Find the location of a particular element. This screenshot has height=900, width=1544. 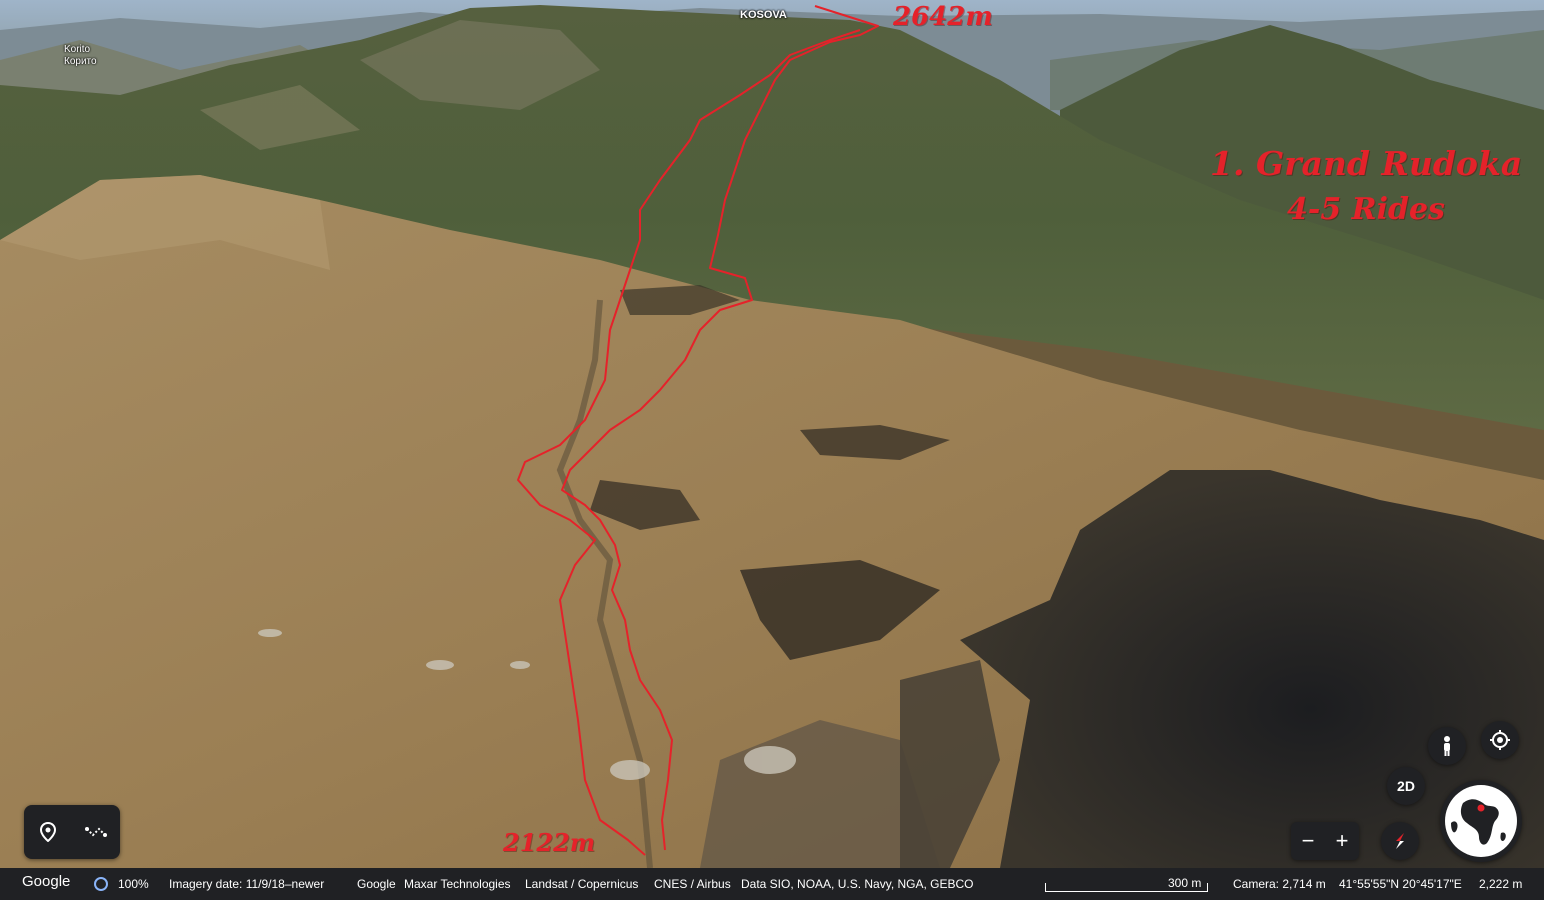

load-progress: 100% is located at coordinates (133, 884).